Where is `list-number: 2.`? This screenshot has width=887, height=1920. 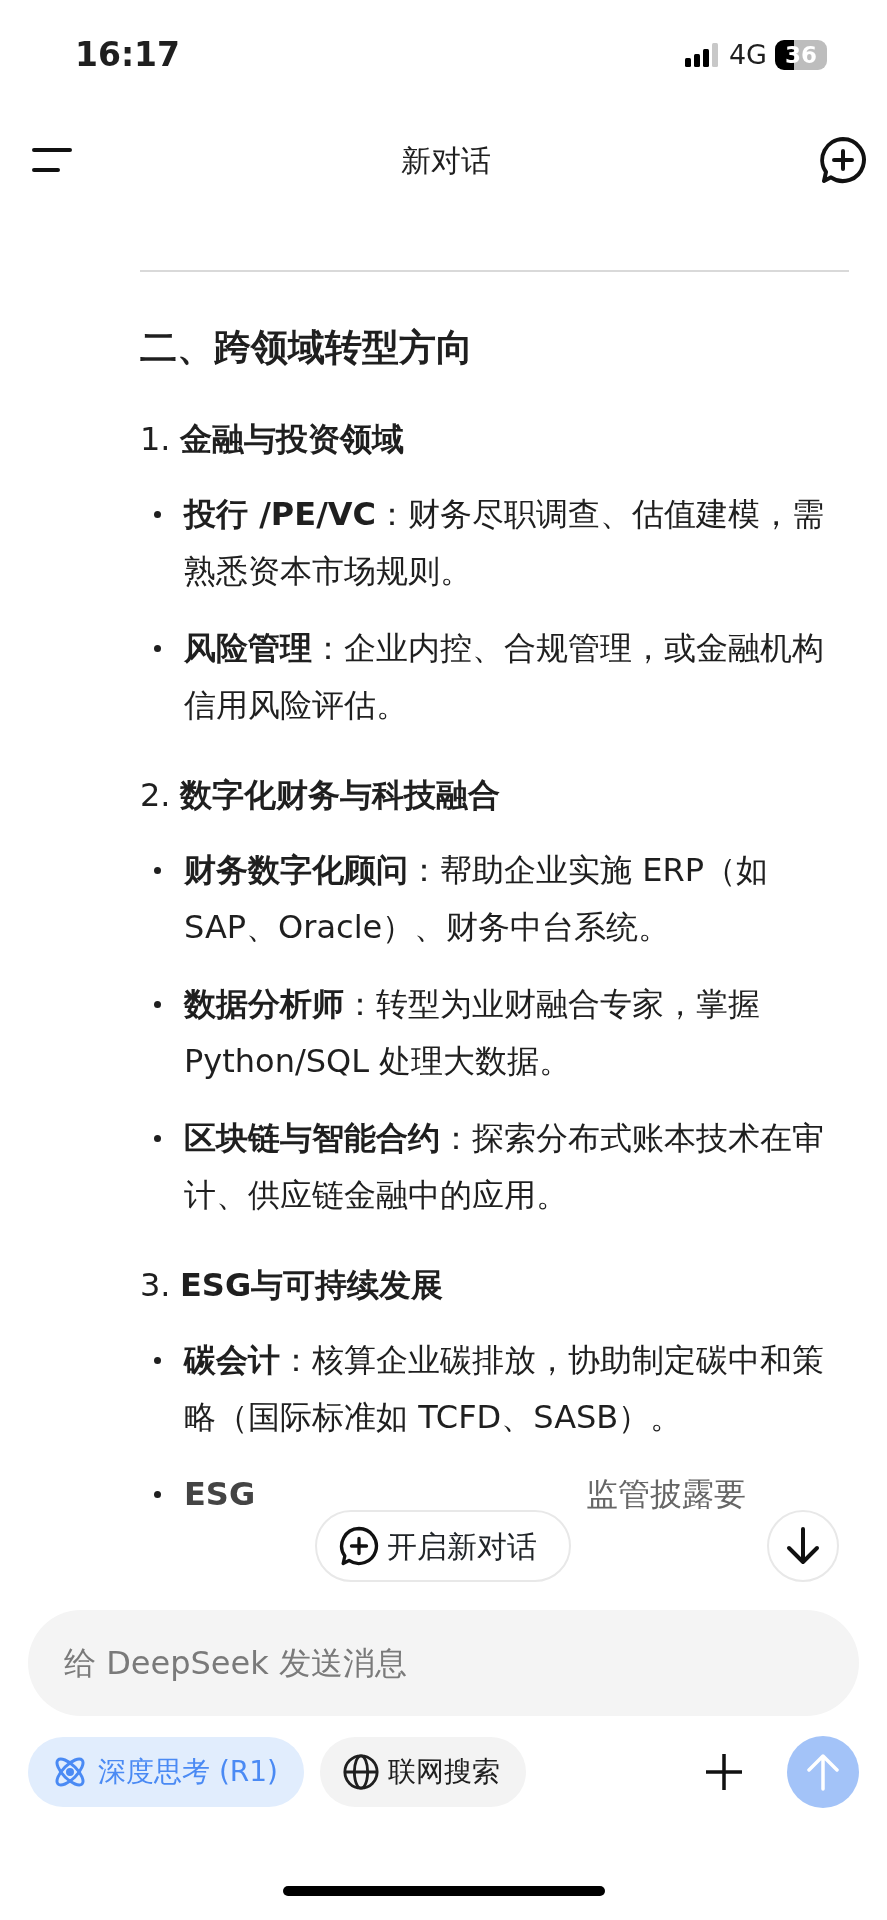 list-number: 2. is located at coordinates (156, 795).